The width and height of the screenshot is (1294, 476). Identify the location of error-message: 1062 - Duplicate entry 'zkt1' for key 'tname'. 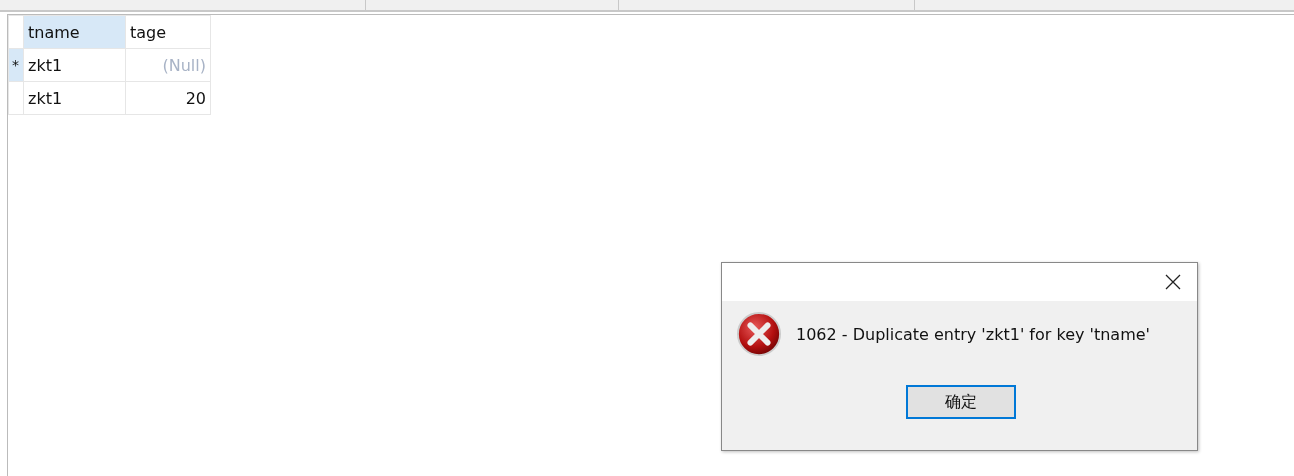
(973, 334).